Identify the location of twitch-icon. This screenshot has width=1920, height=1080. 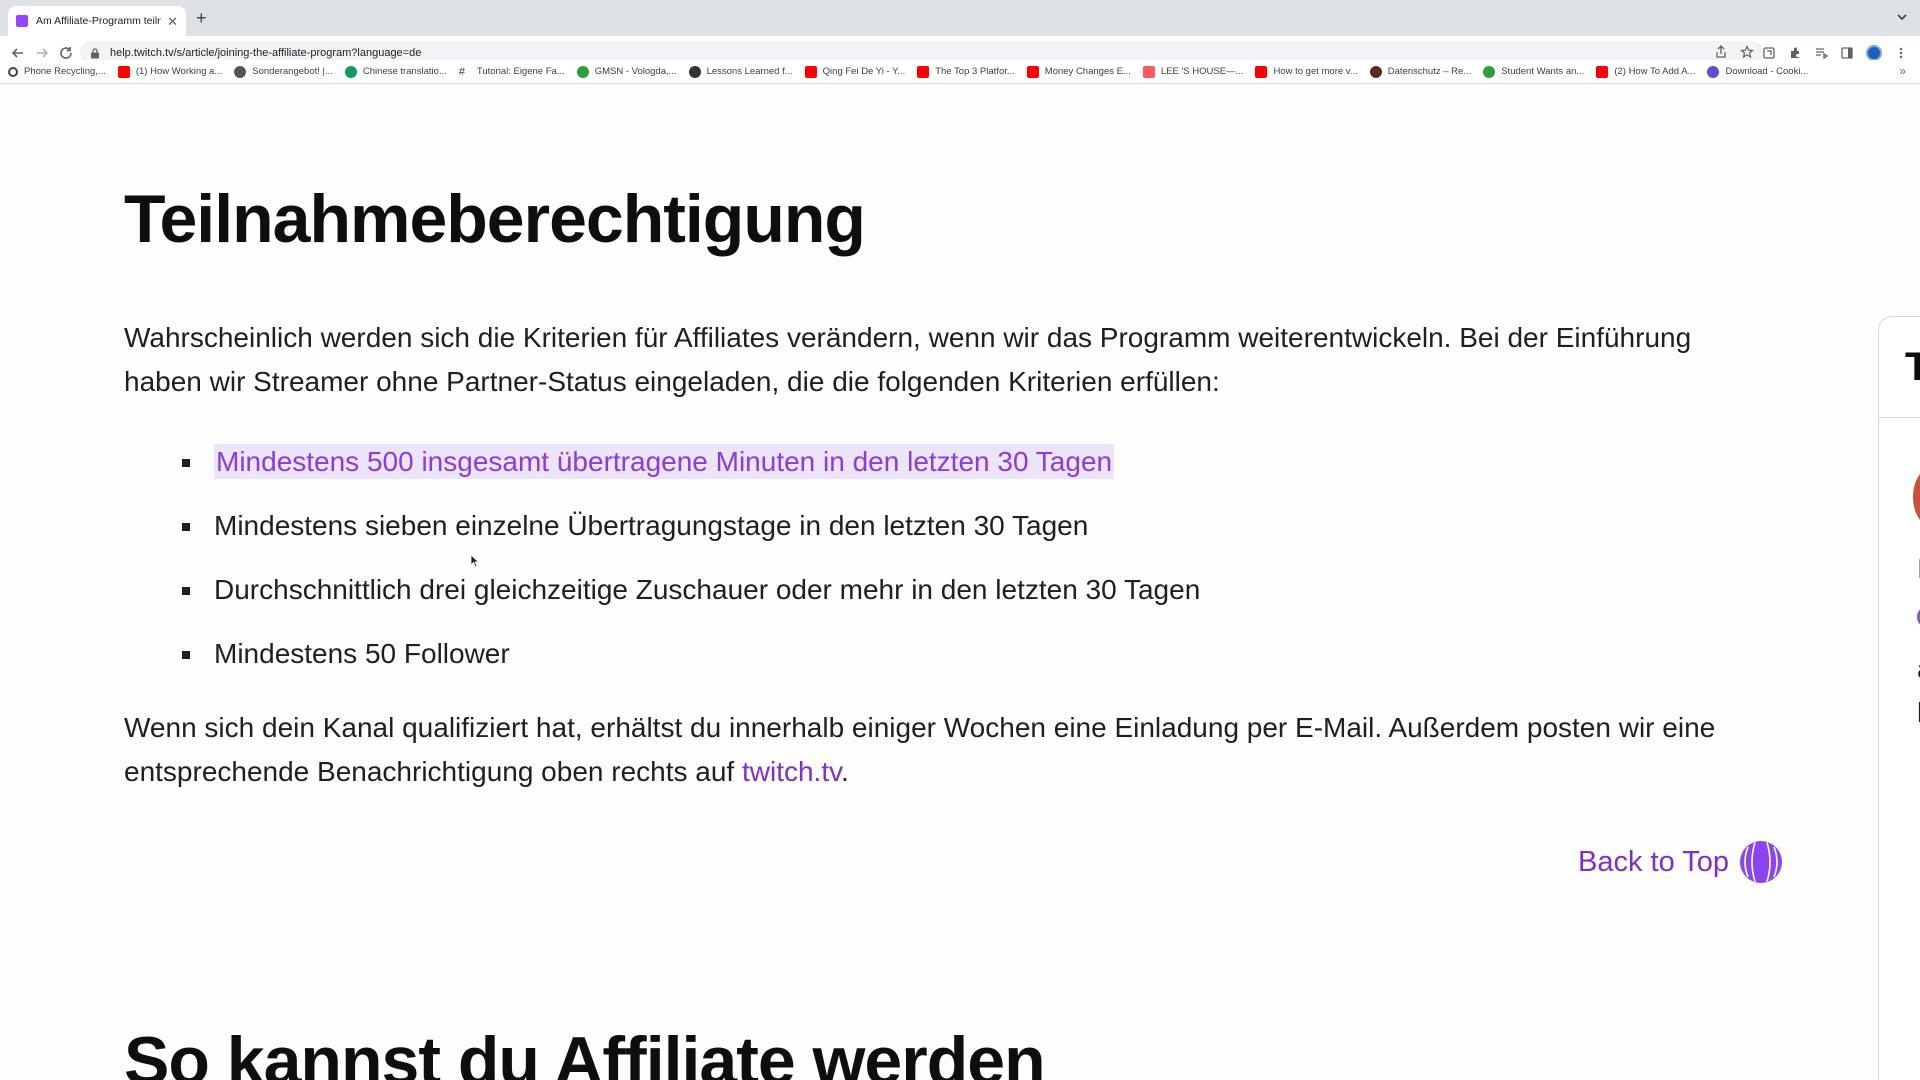
(22, 21).